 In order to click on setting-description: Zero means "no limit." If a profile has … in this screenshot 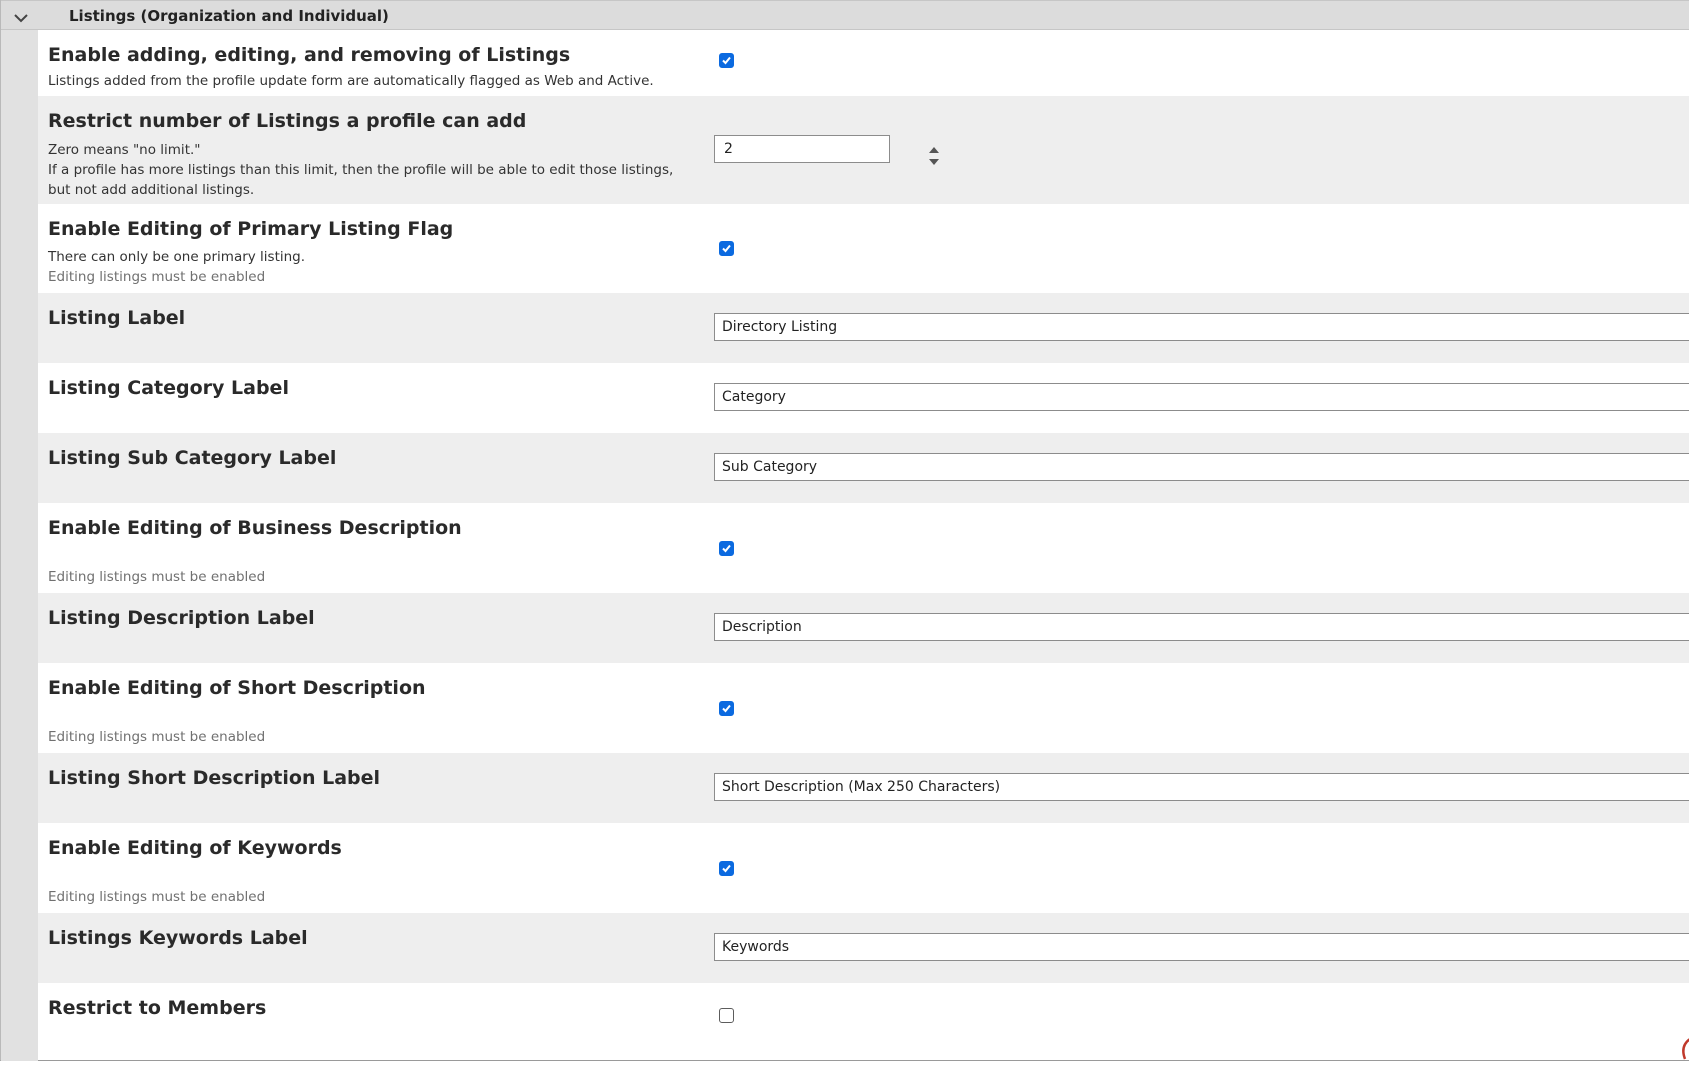, I will do `click(373, 170)`.